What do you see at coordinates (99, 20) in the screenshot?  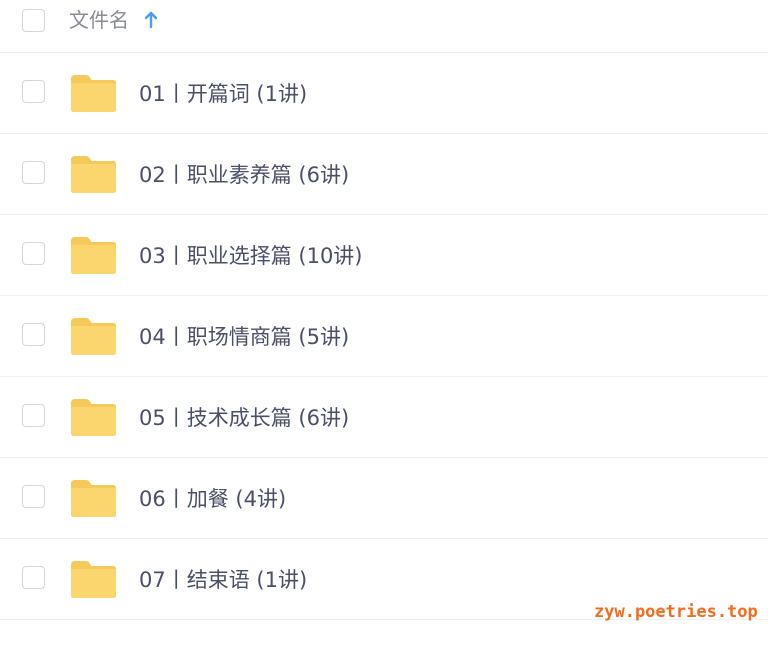 I see `column-header-filename: 文件名` at bounding box center [99, 20].